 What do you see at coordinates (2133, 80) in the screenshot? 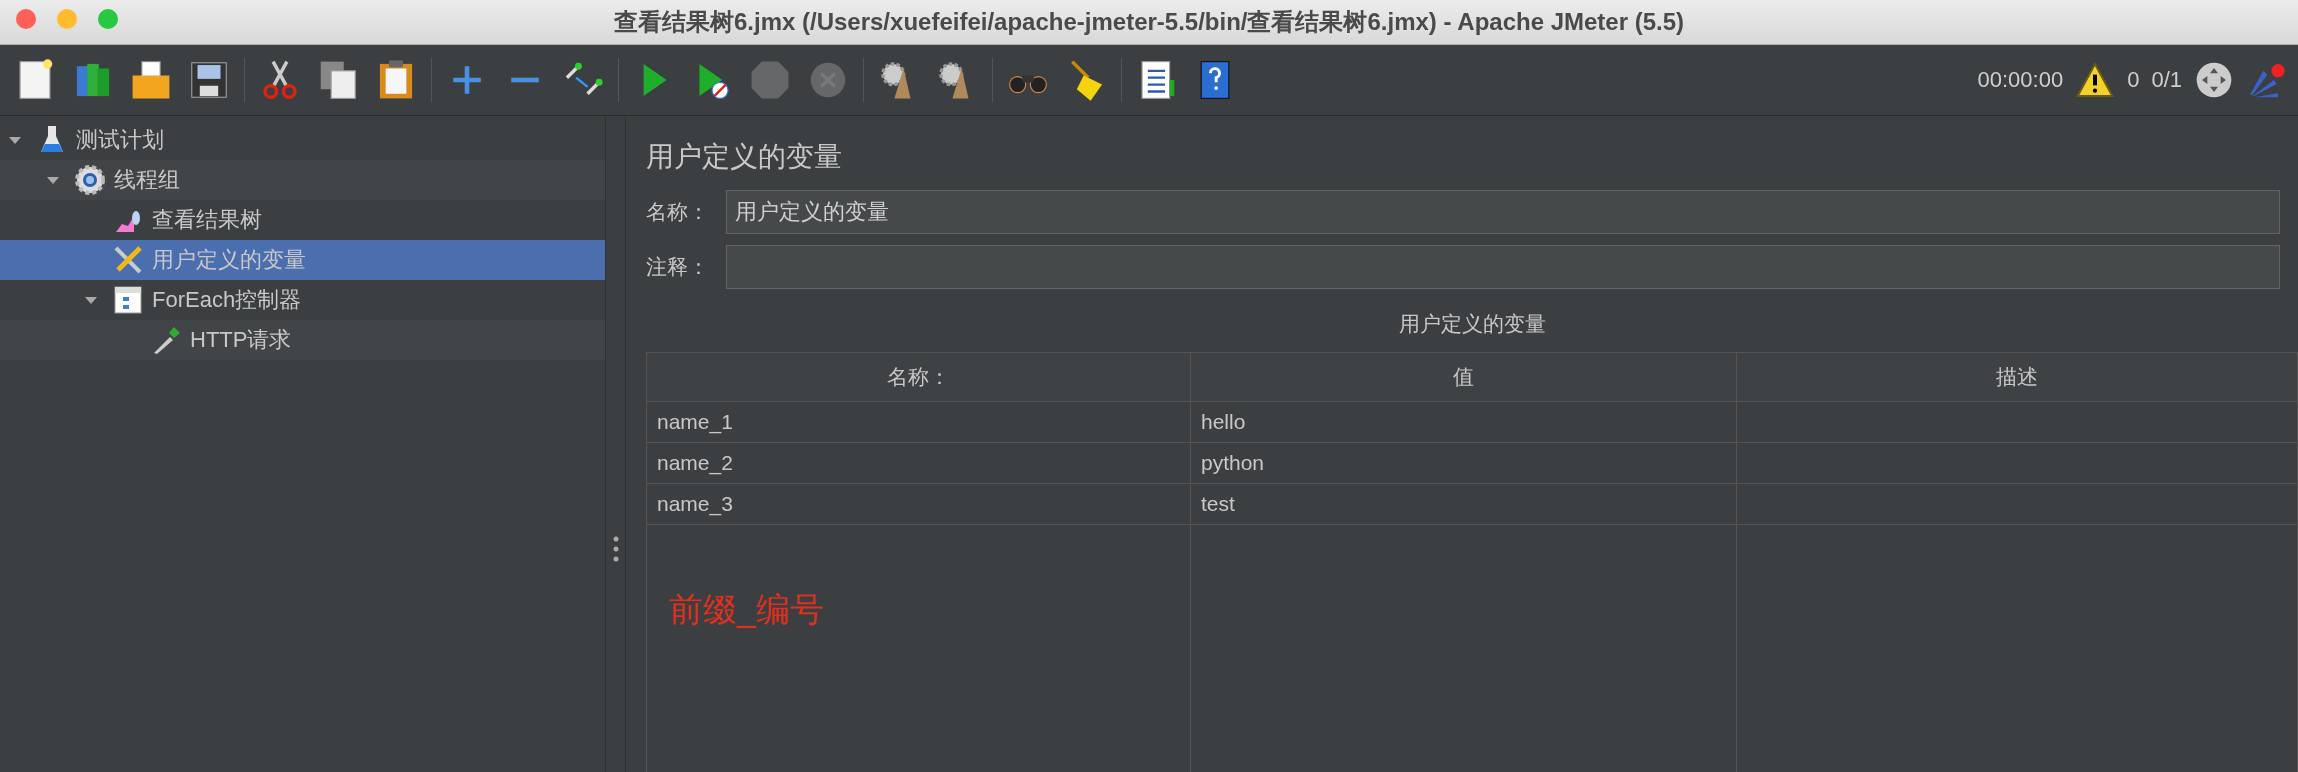
I see `warning-count: 0` at bounding box center [2133, 80].